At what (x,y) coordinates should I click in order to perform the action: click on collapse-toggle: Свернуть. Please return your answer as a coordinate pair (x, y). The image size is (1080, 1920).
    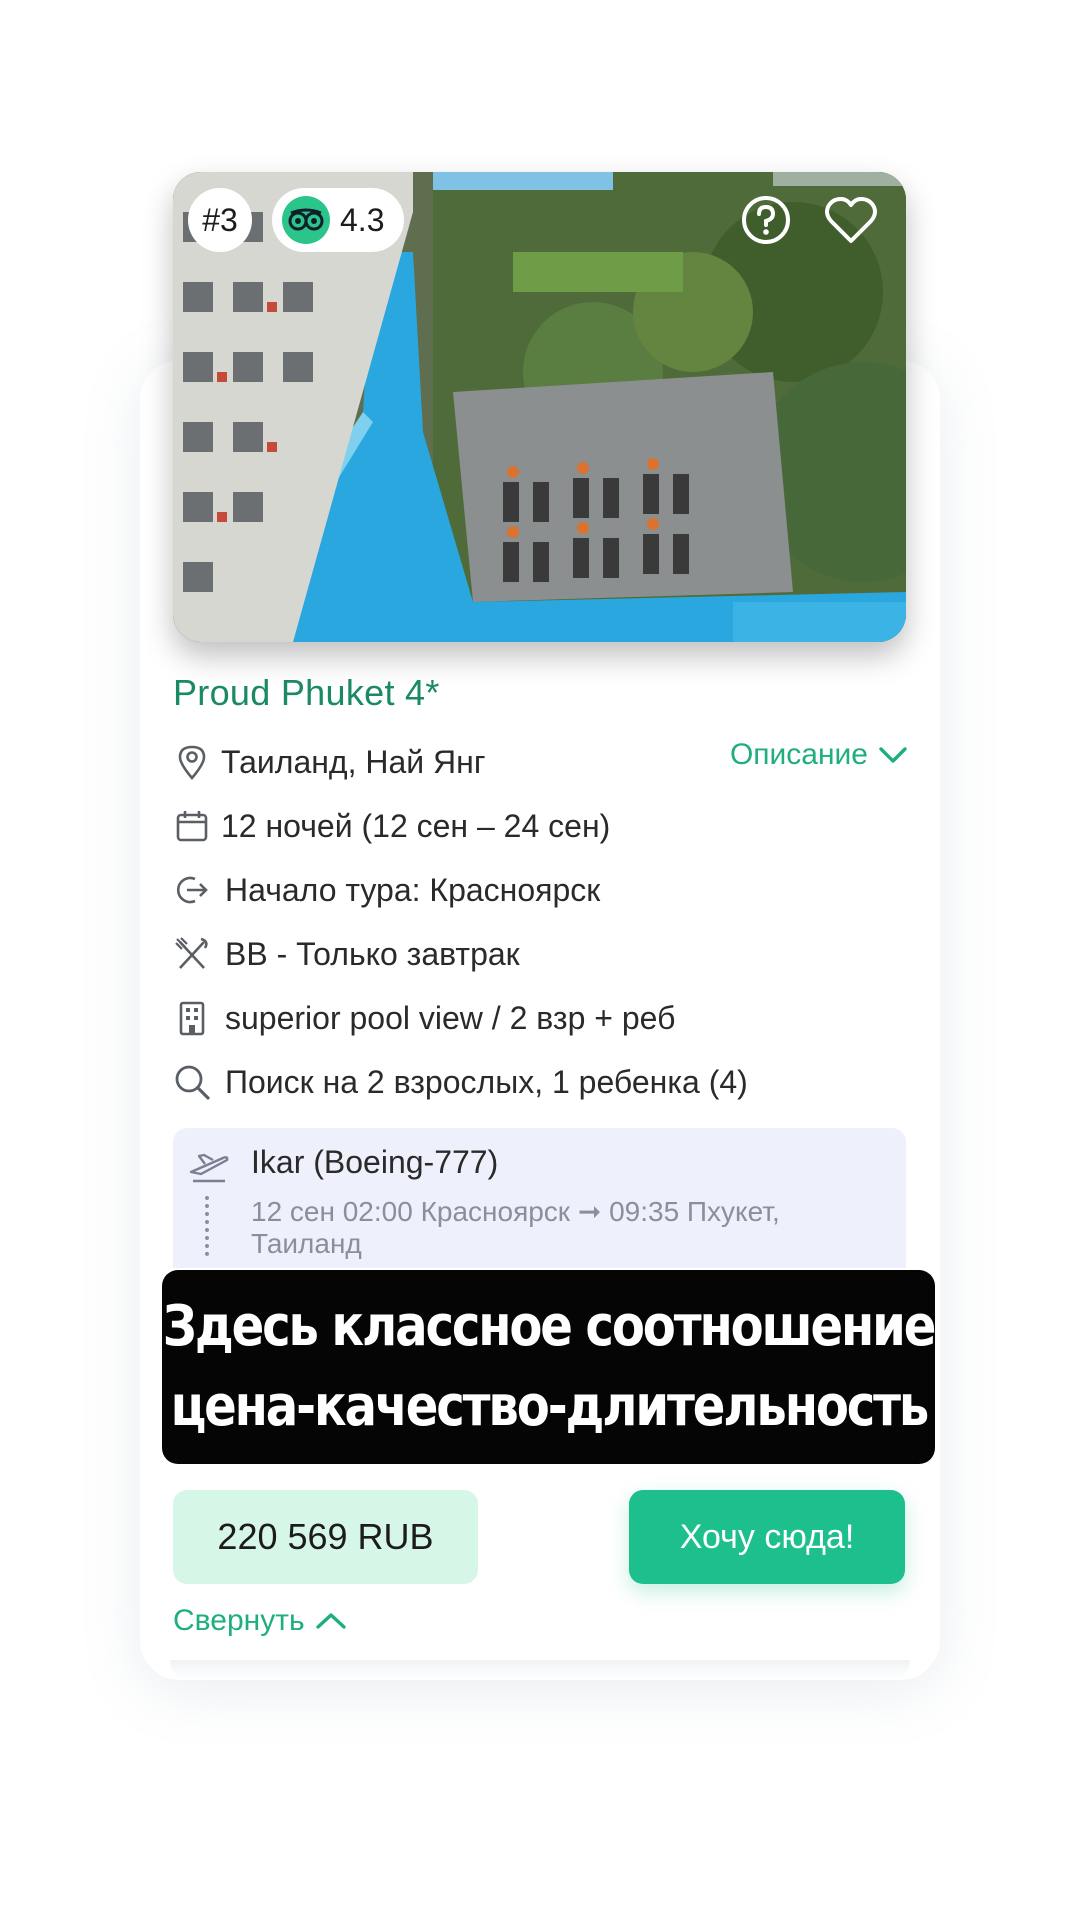
    Looking at the image, I should click on (260, 1621).